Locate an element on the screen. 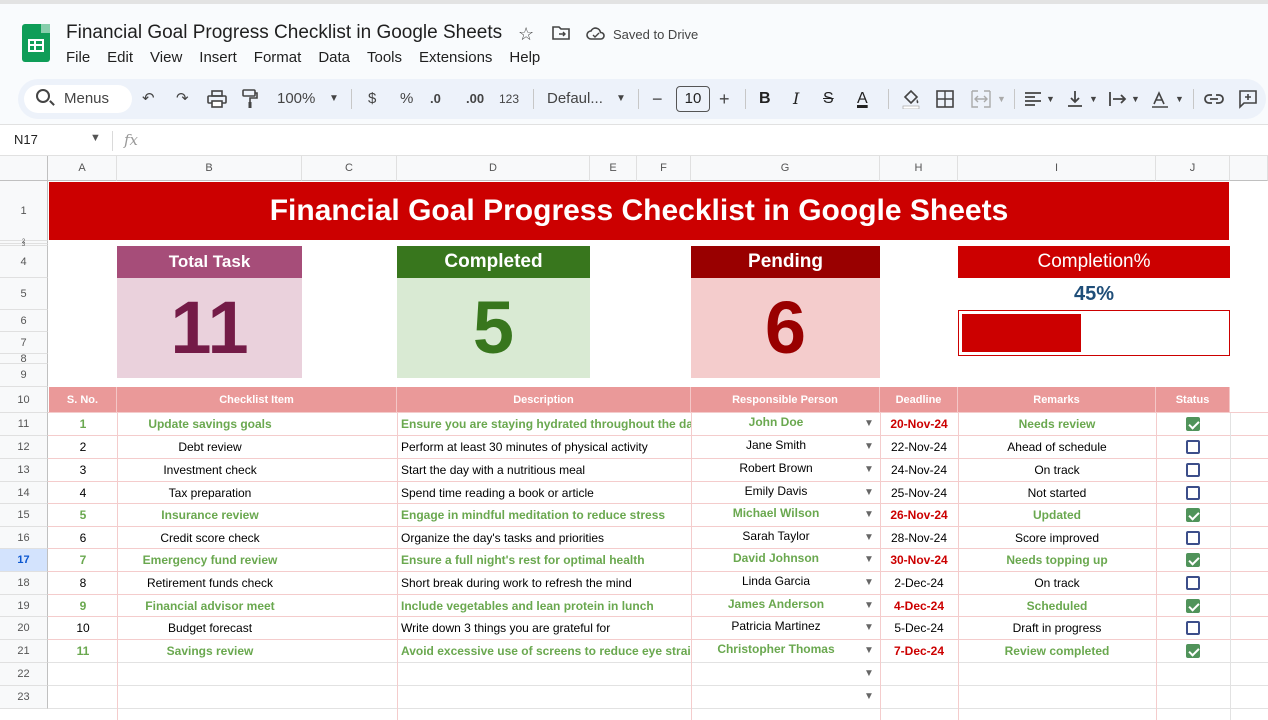 Image resolution: width=1268 pixels, height=720 pixels. cell-deadline: 25-Nov-24 is located at coordinates (919, 493).